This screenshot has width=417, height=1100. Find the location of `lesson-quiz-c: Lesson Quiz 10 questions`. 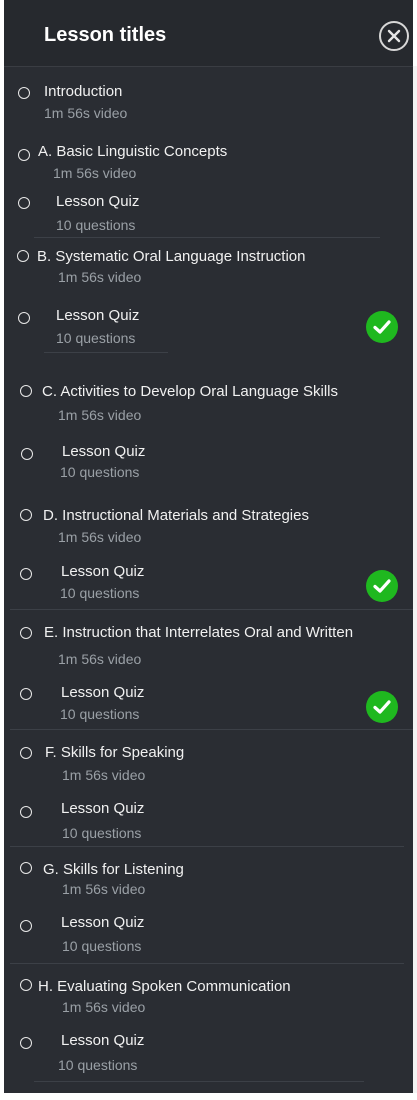

lesson-quiz-c: Lesson Quiz 10 questions is located at coordinates (208, 464).